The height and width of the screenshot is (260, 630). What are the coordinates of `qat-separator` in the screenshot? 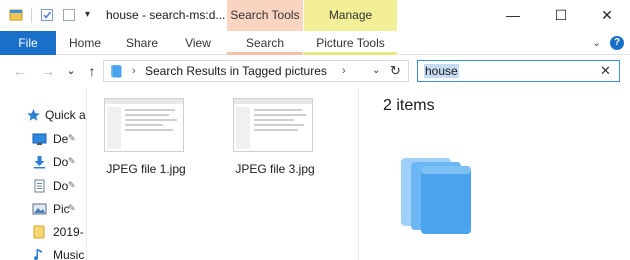 It's located at (31, 15).